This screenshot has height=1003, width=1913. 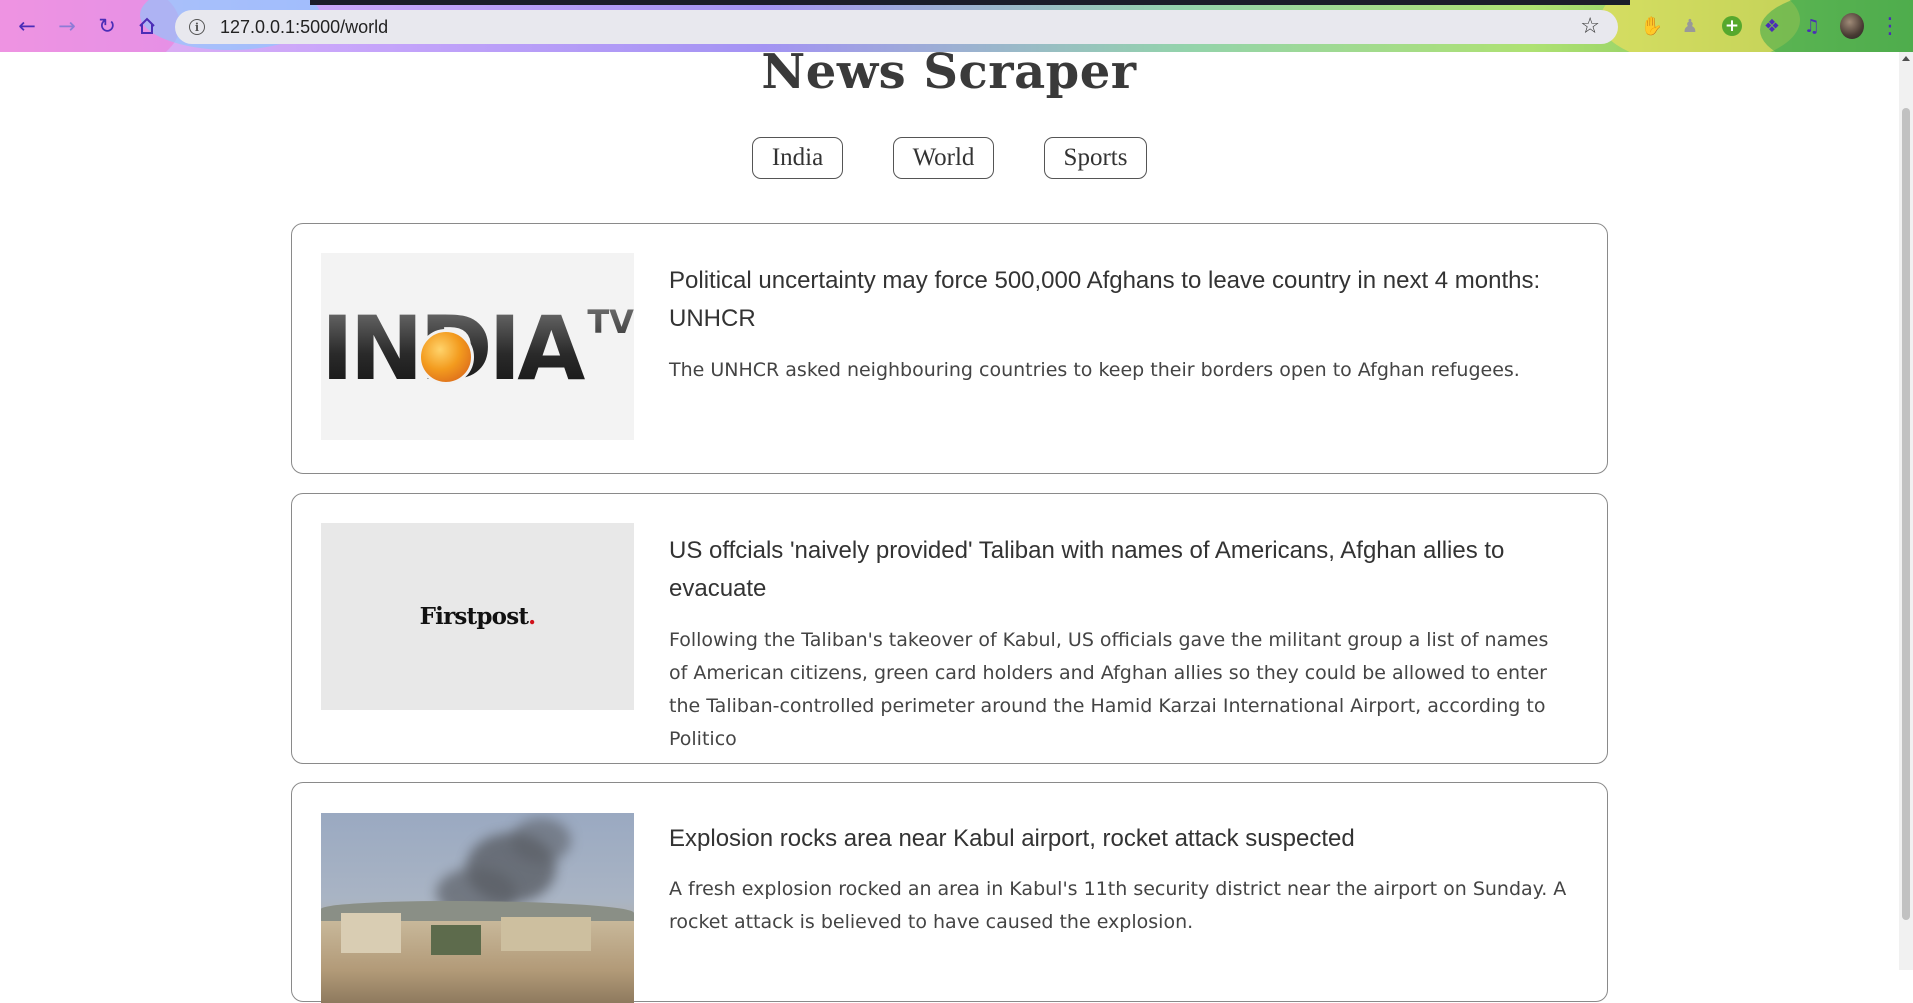 I want to click on trees, so click(x=456, y=940).